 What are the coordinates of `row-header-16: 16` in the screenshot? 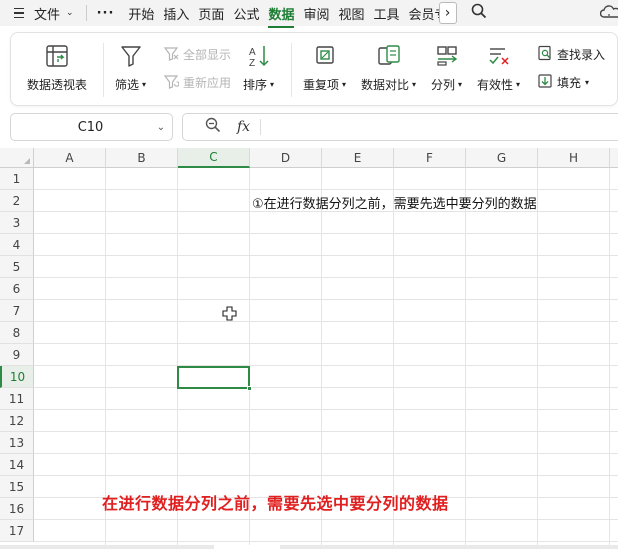 It's located at (17, 509).